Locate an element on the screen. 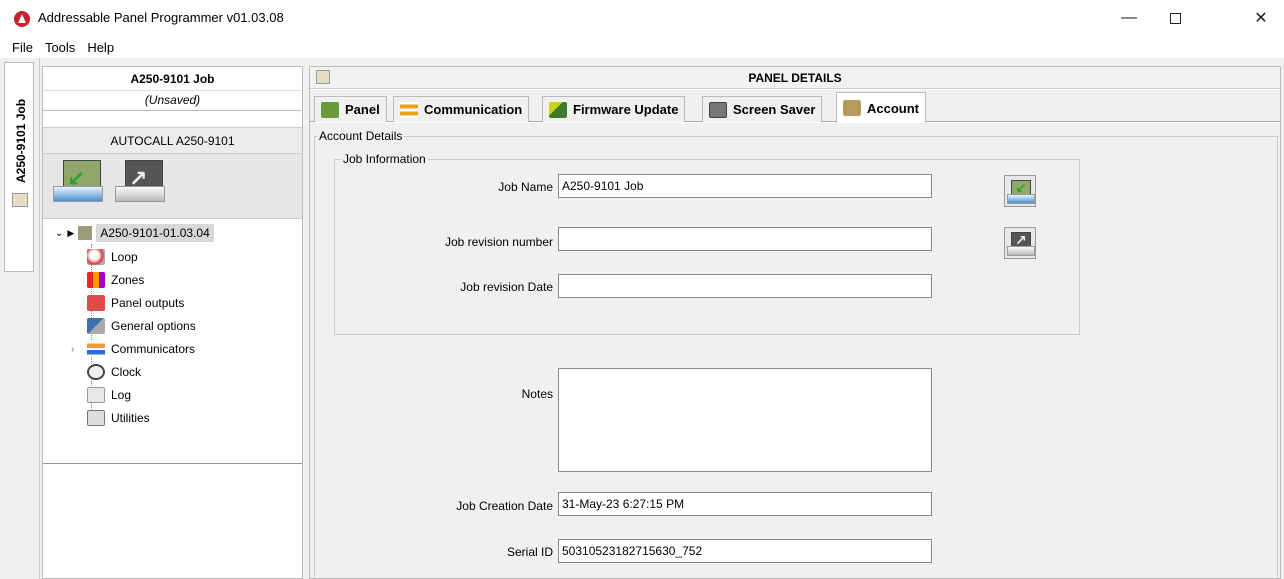 The image size is (1284, 579). job-name-field is located at coordinates (745, 186).